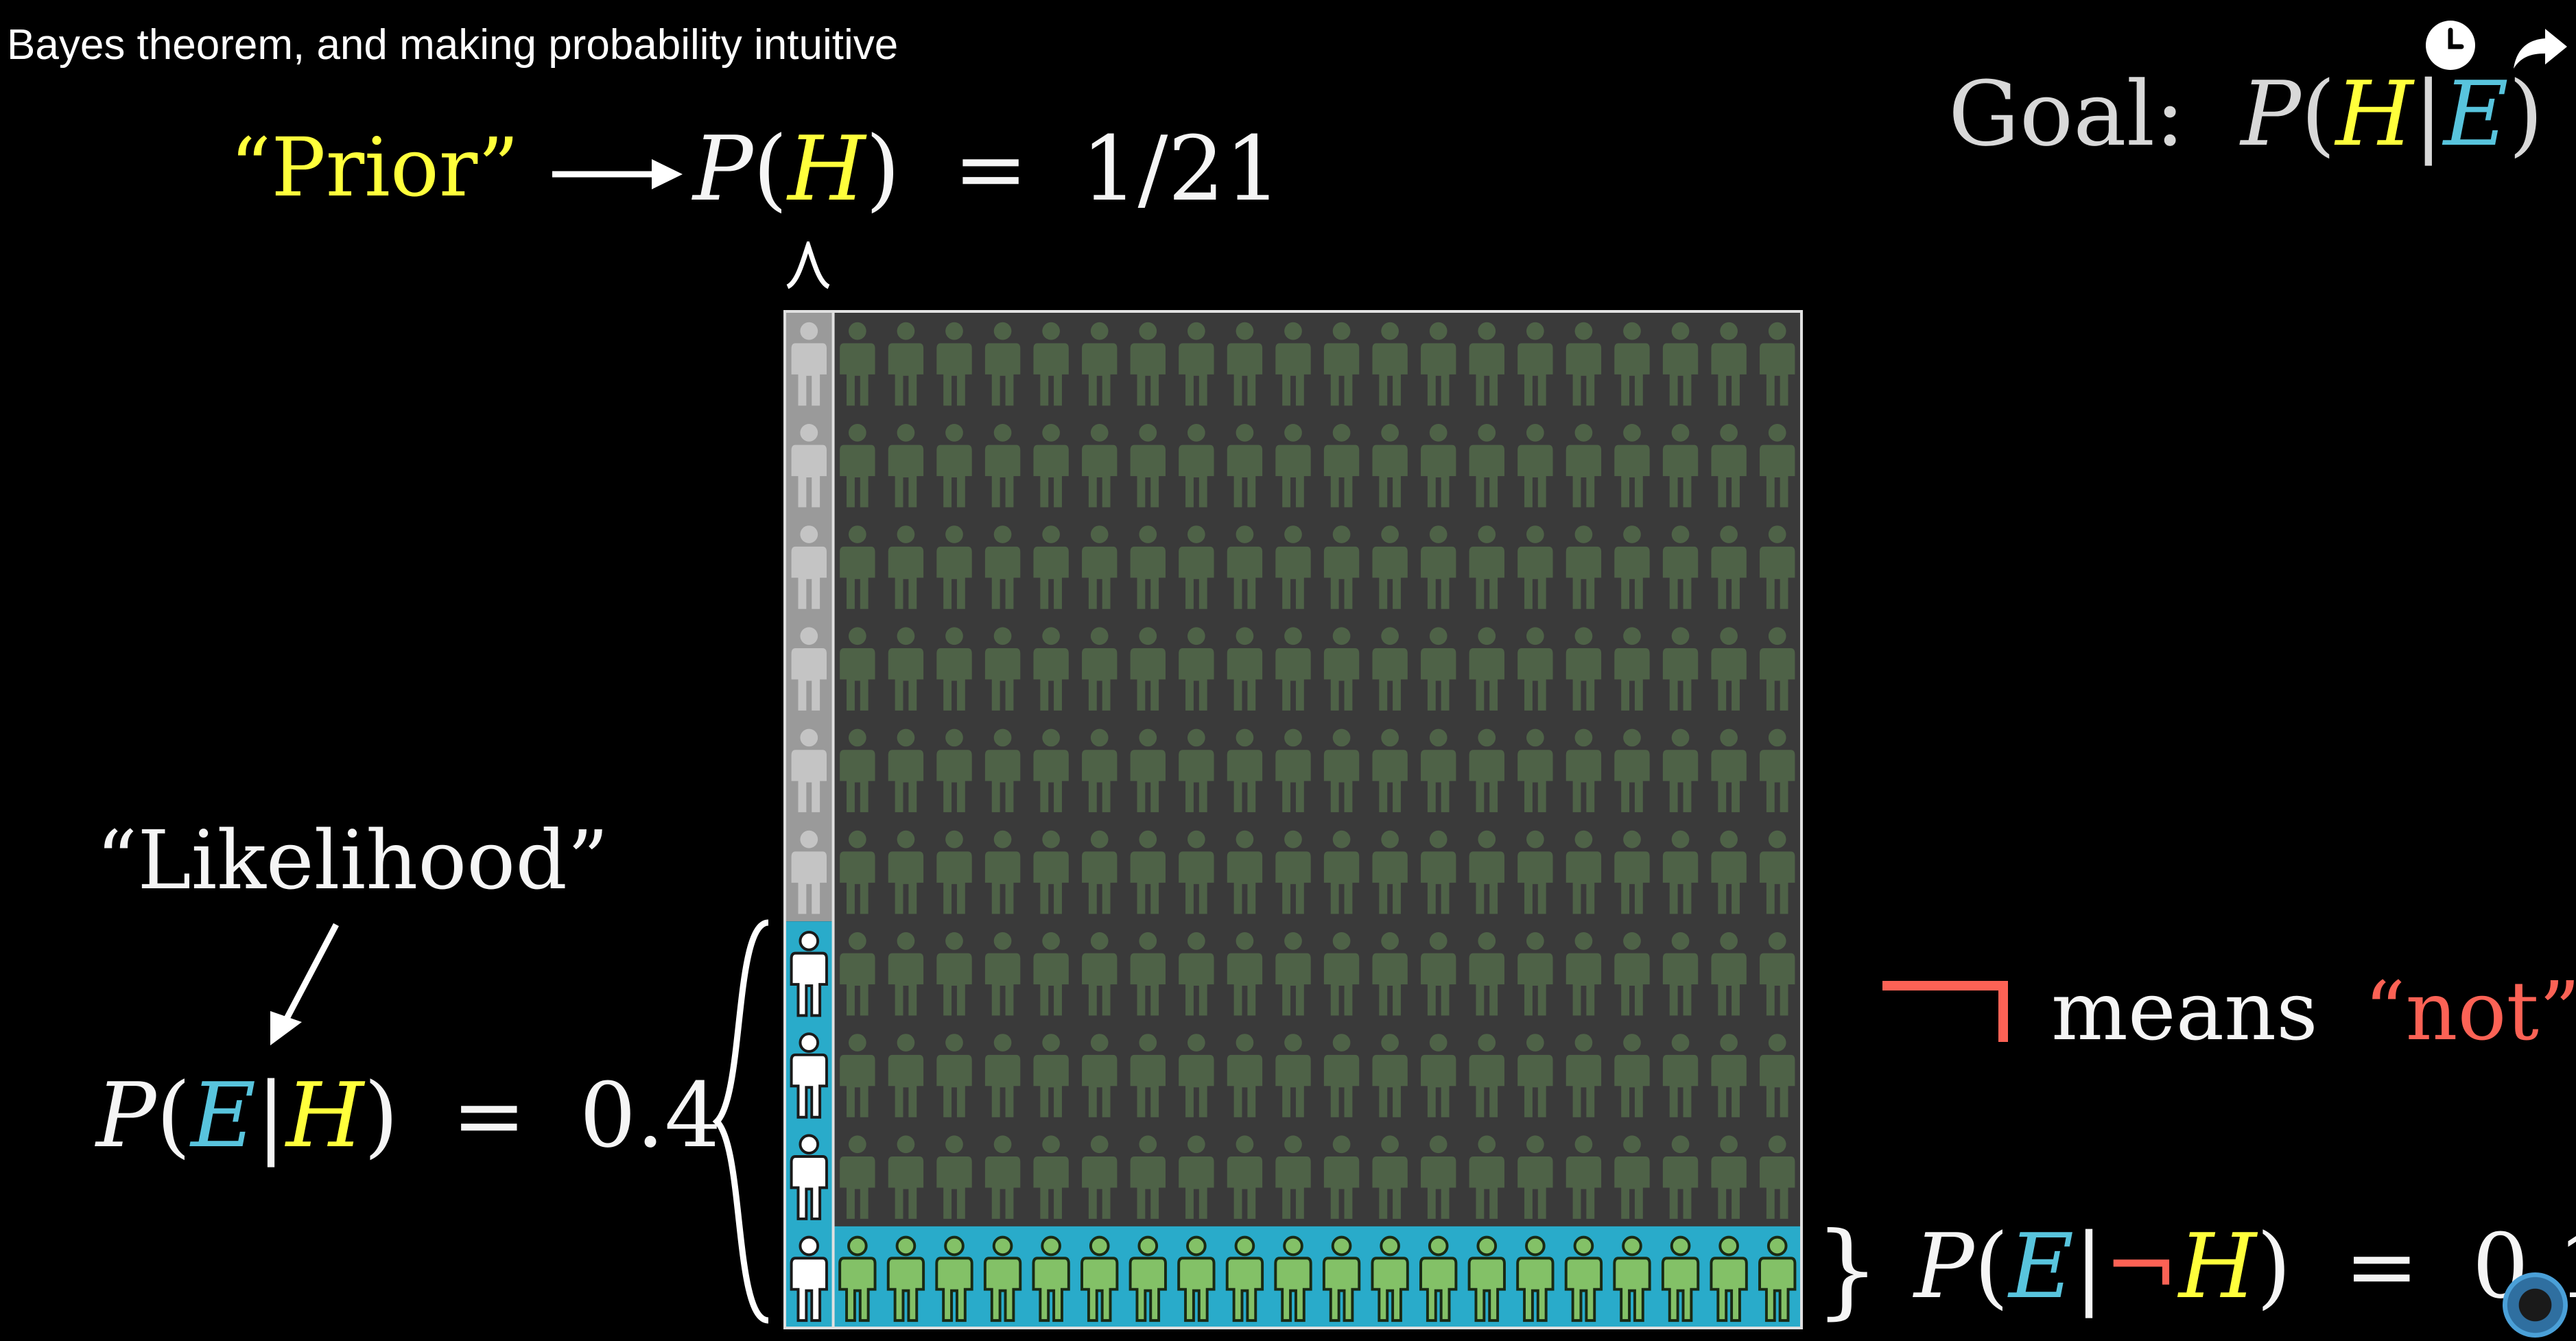 This screenshot has width=2576, height=1341. What do you see at coordinates (723, 169) in the screenshot?
I see `prior-p: P` at bounding box center [723, 169].